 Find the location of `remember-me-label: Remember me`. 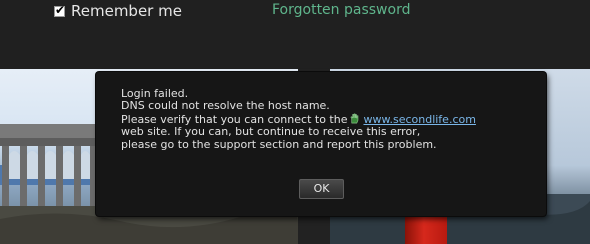

remember-me-label: Remember me is located at coordinates (126, 11).